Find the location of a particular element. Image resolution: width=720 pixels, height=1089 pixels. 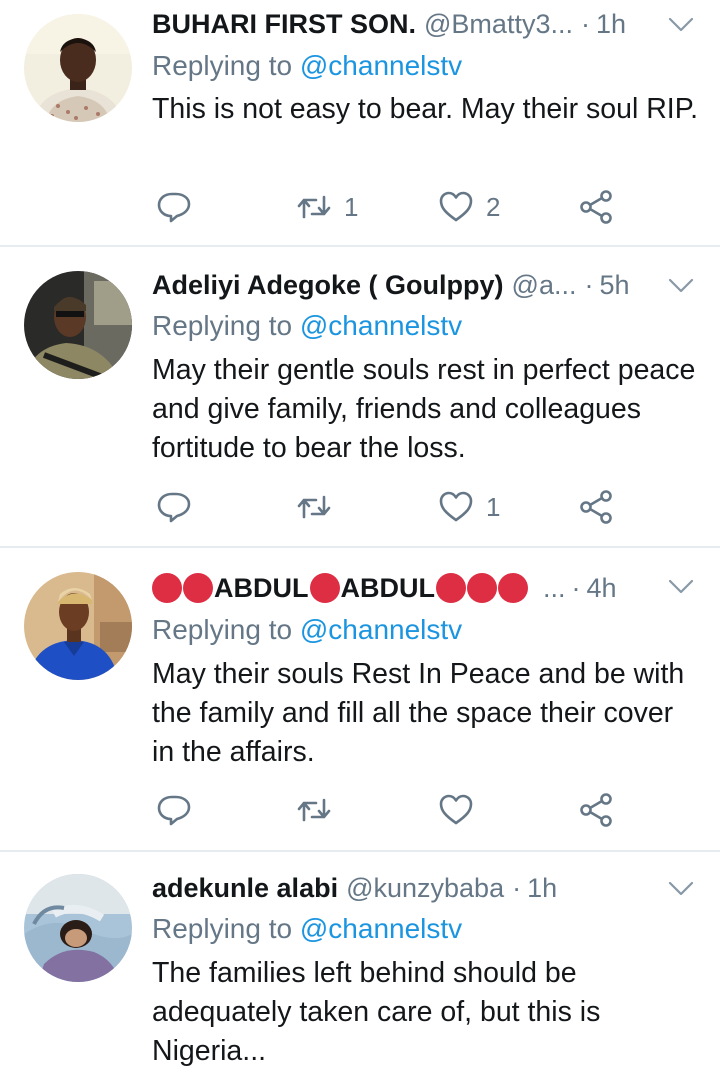

display-name: adekunle alabi is located at coordinates (245, 888).